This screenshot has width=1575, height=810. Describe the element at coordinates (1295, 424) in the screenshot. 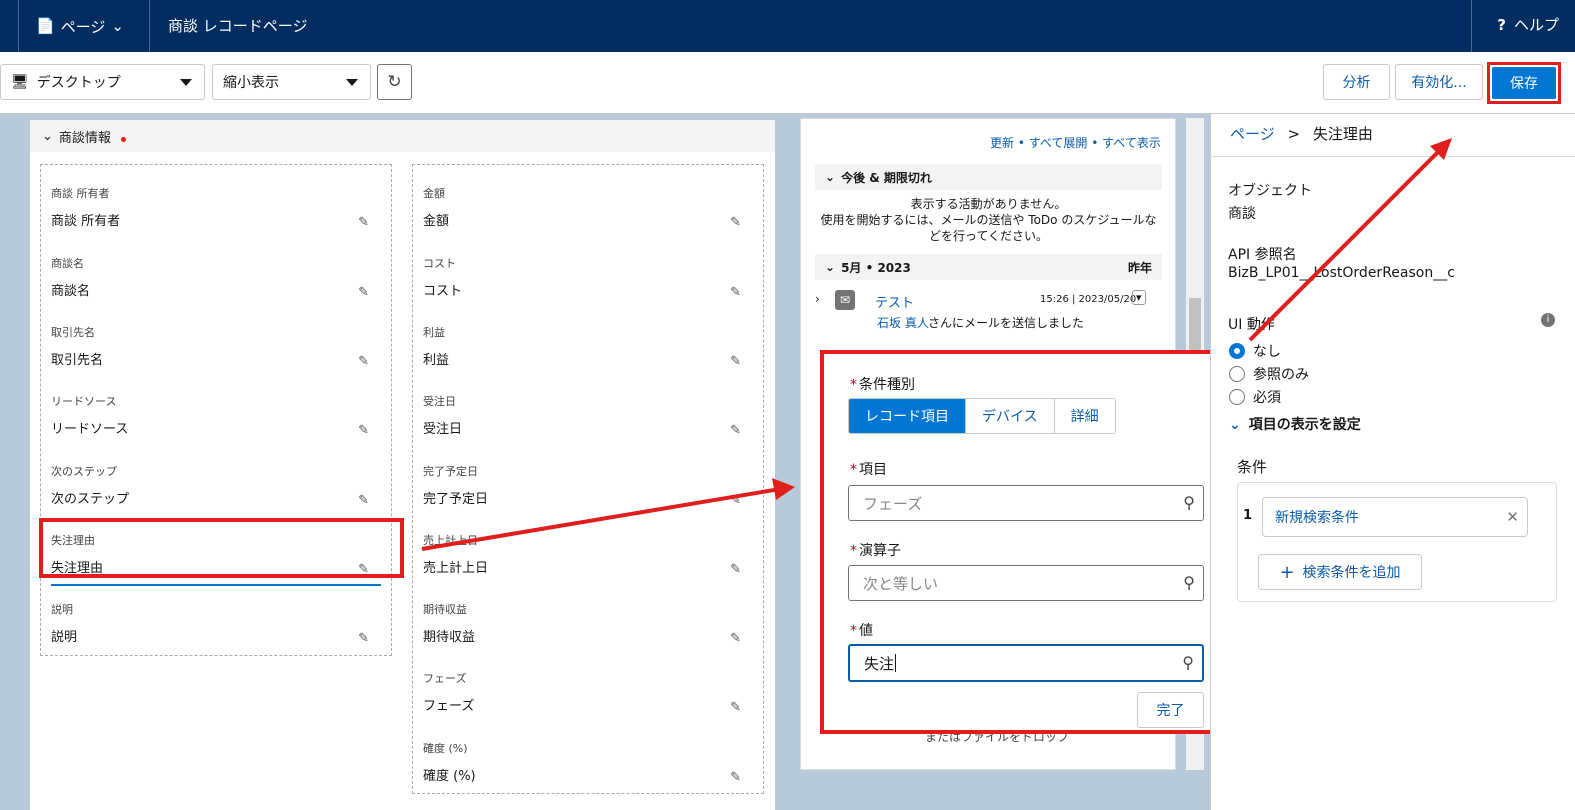

I see `visibility-section-header: ⌄ 項目の表示を設定` at that location.